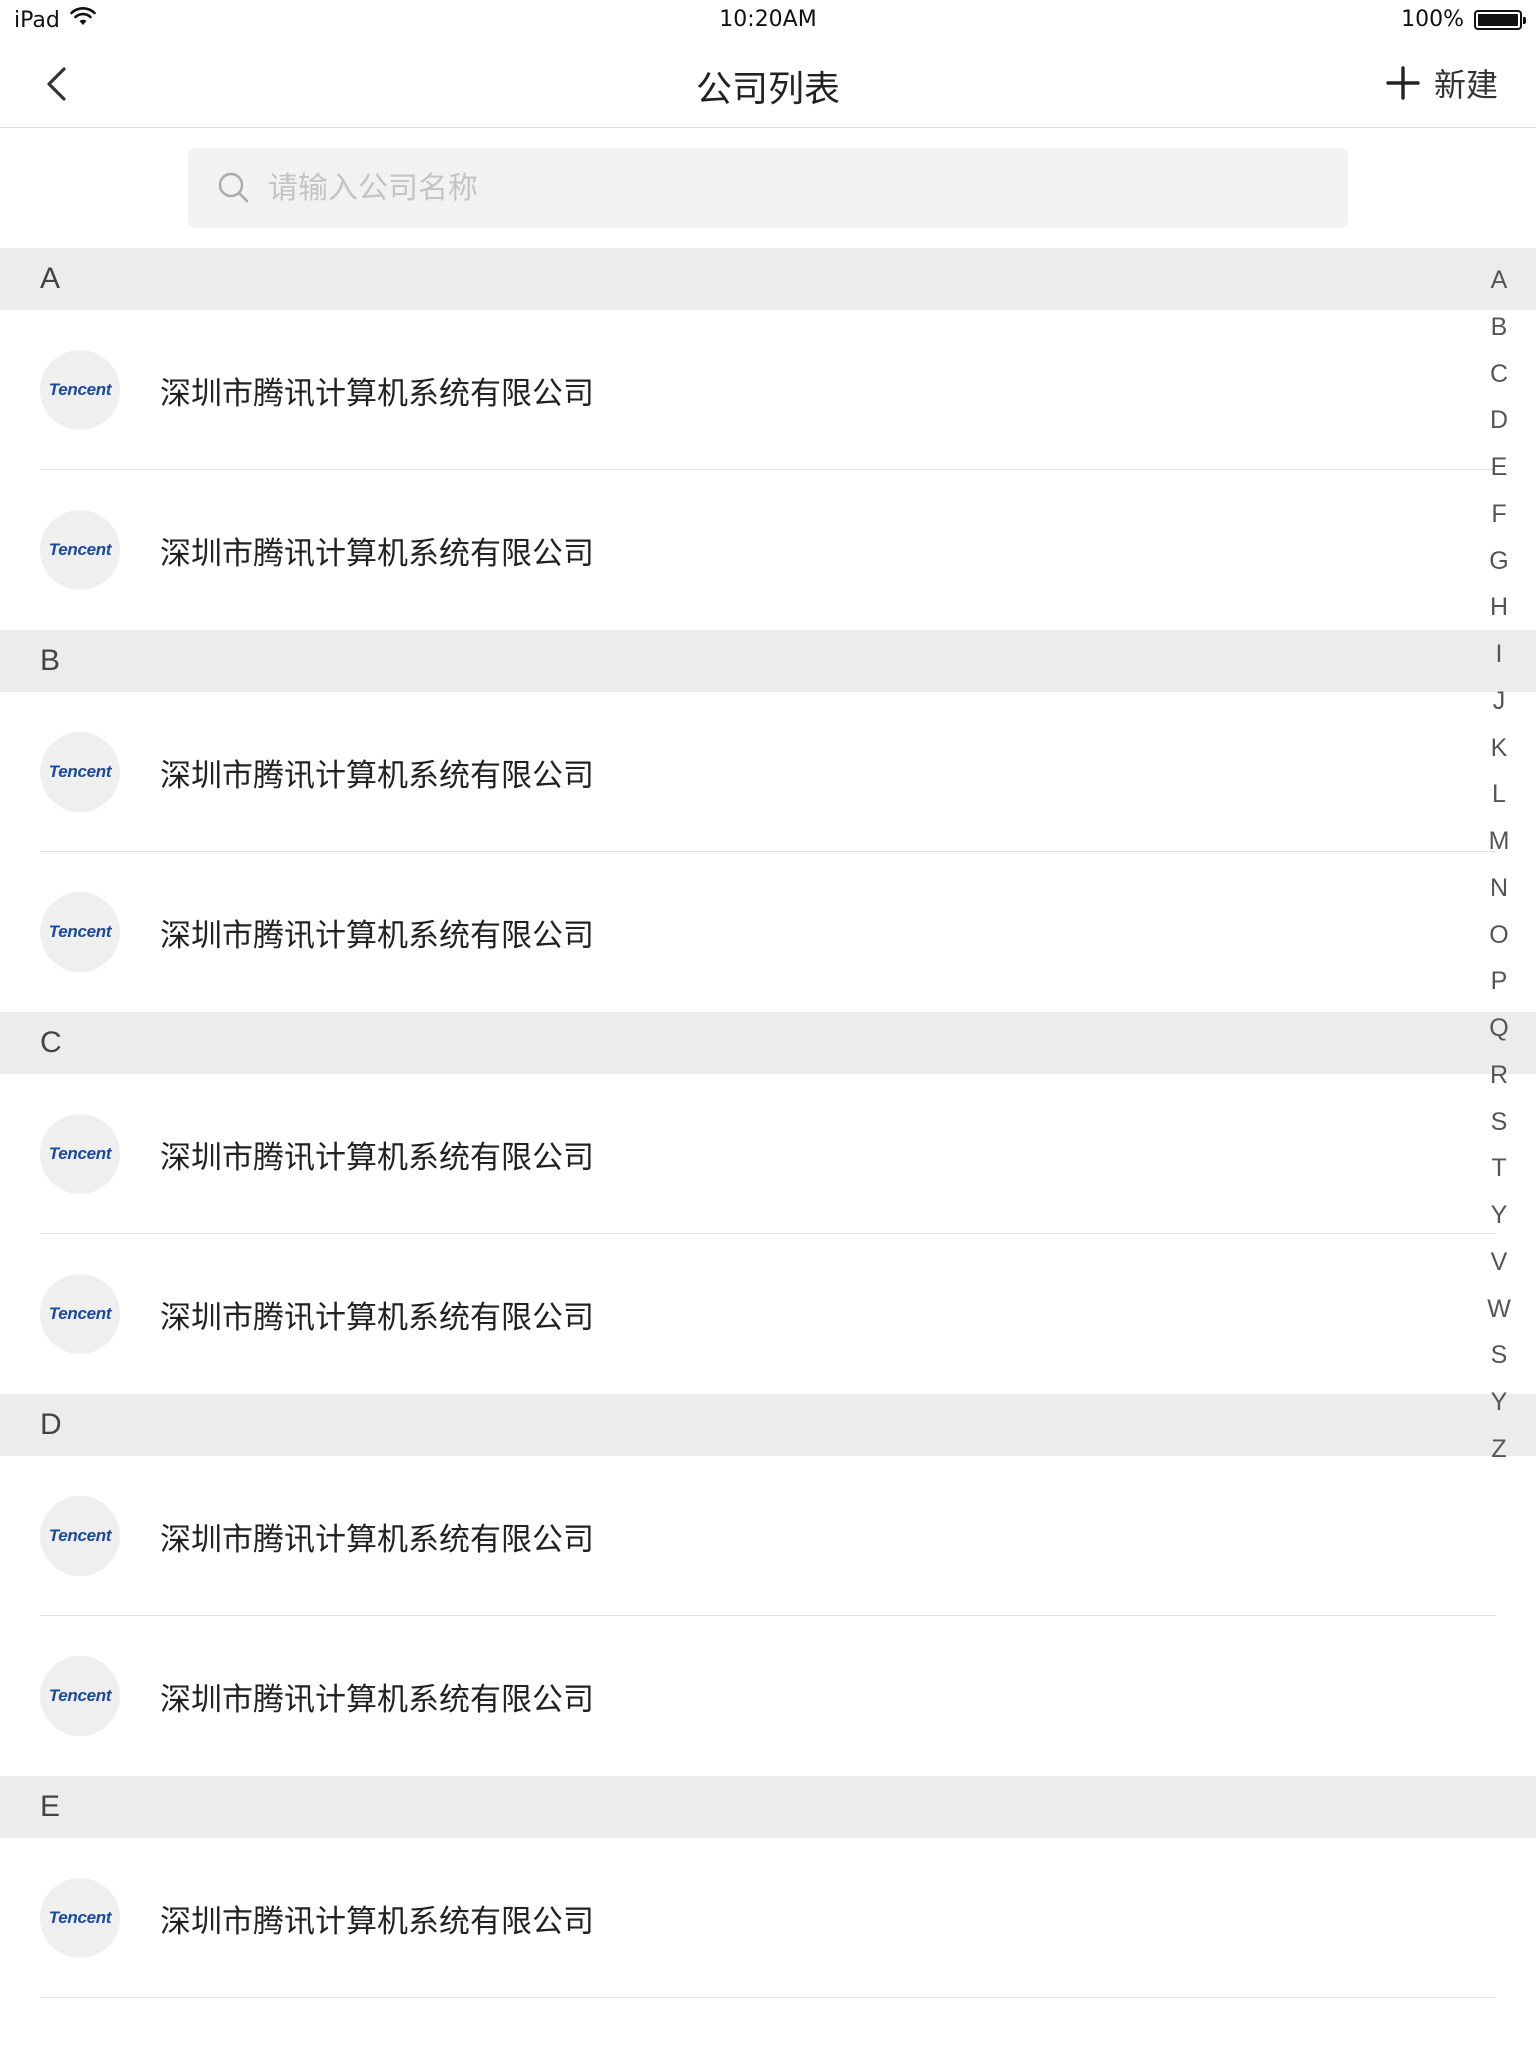 This screenshot has height=2048, width=1536. I want to click on section-header: D, so click(768, 1425).